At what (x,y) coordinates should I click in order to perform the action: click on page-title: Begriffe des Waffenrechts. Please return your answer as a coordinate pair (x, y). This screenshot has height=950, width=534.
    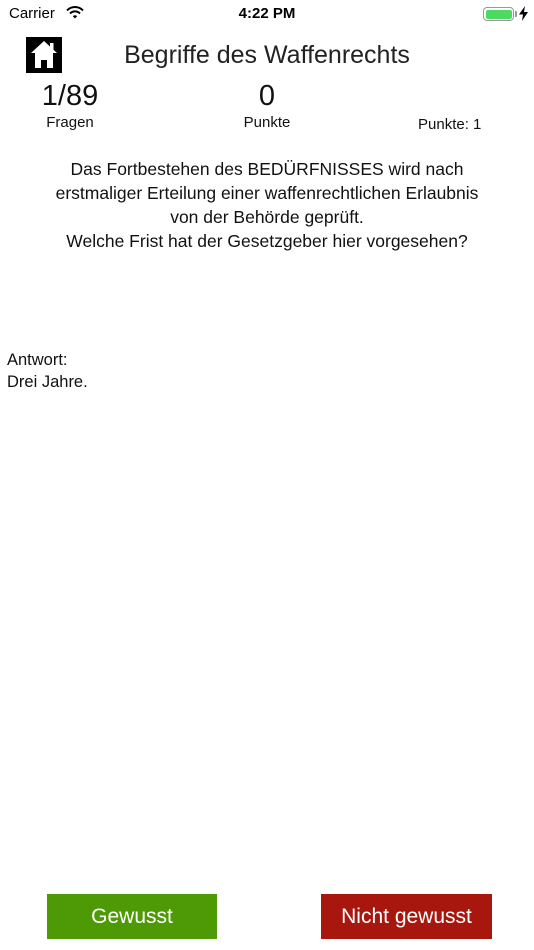
    Looking at the image, I should click on (267, 55).